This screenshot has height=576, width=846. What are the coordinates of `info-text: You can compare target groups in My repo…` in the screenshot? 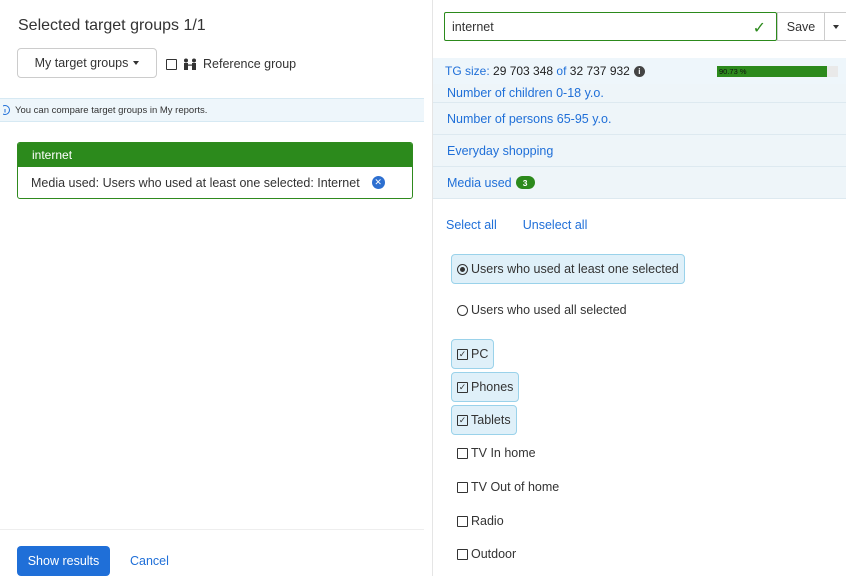 It's located at (111, 110).